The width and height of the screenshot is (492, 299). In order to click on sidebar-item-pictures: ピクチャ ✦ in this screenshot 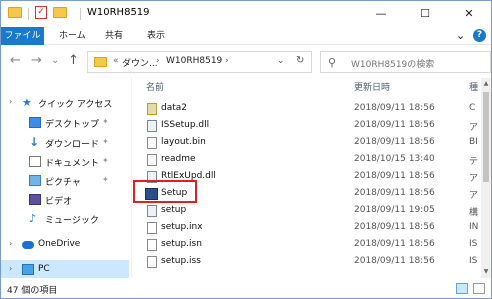, I will do `click(65, 181)`.